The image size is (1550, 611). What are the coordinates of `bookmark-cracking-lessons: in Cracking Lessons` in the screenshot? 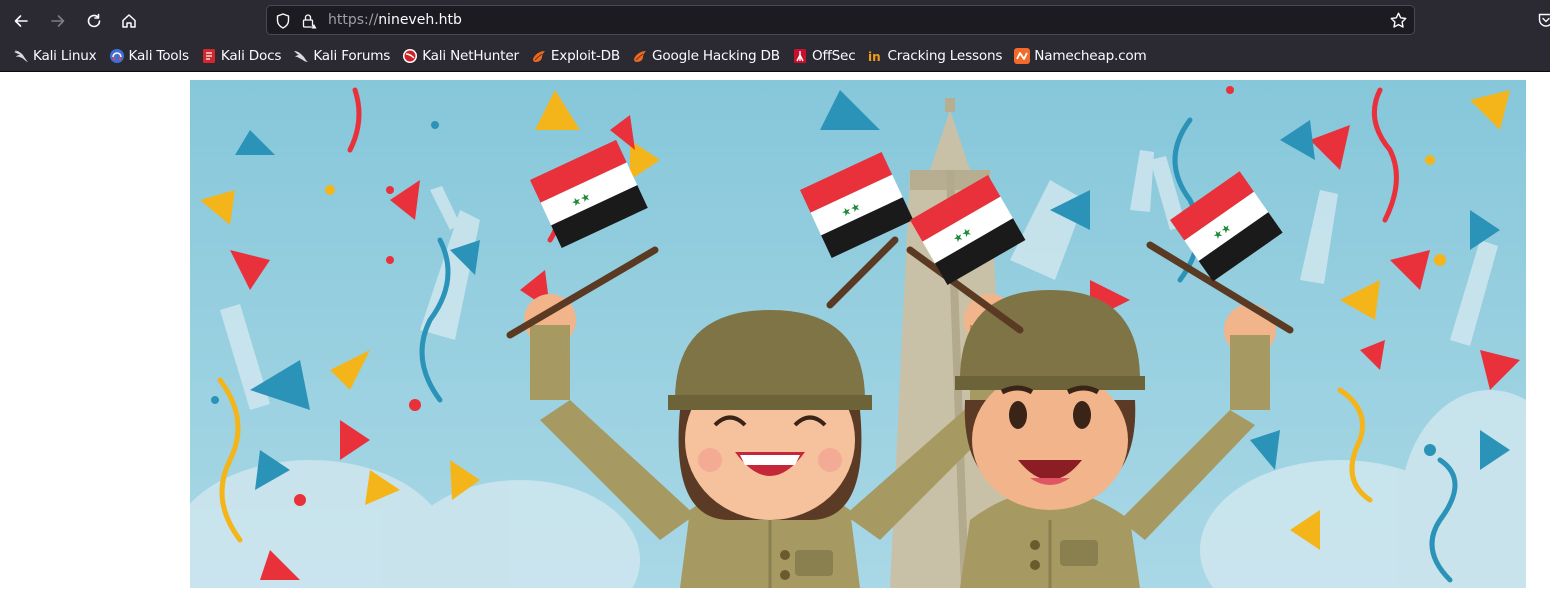 It's located at (935, 56).